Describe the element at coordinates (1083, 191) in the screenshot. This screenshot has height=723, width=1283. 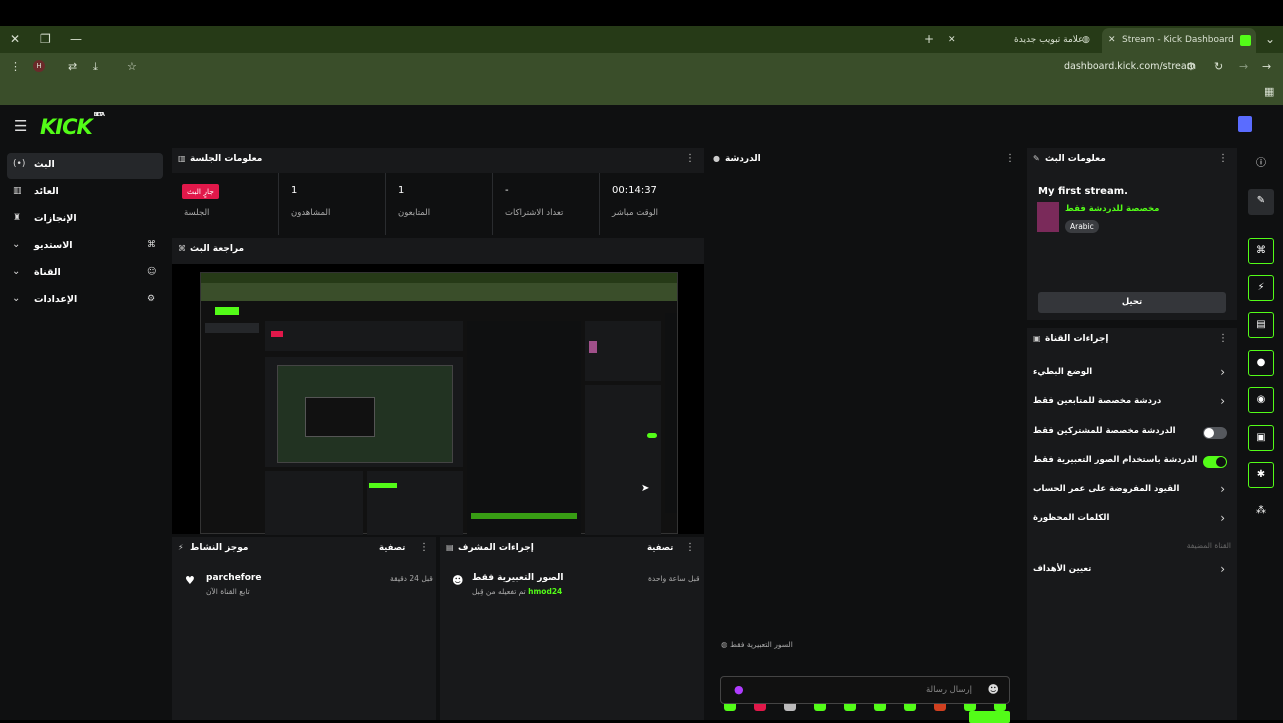
I see `stream-title: My first stream.` at that location.